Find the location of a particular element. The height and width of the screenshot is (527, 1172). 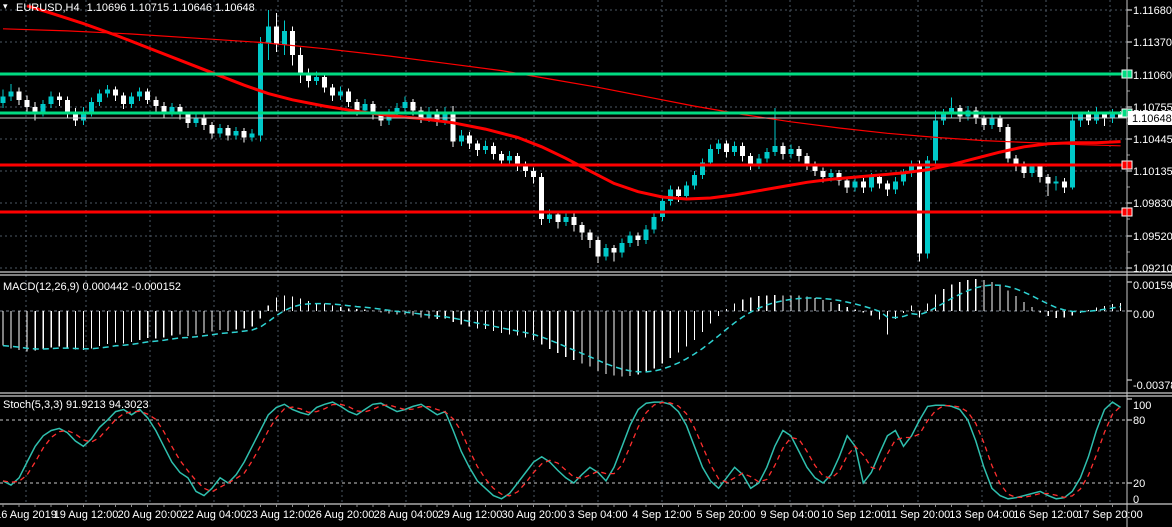

chart-title: EURUSD,H4 1.10696 1.10715 1.10646 1.10648 is located at coordinates (135, 8).